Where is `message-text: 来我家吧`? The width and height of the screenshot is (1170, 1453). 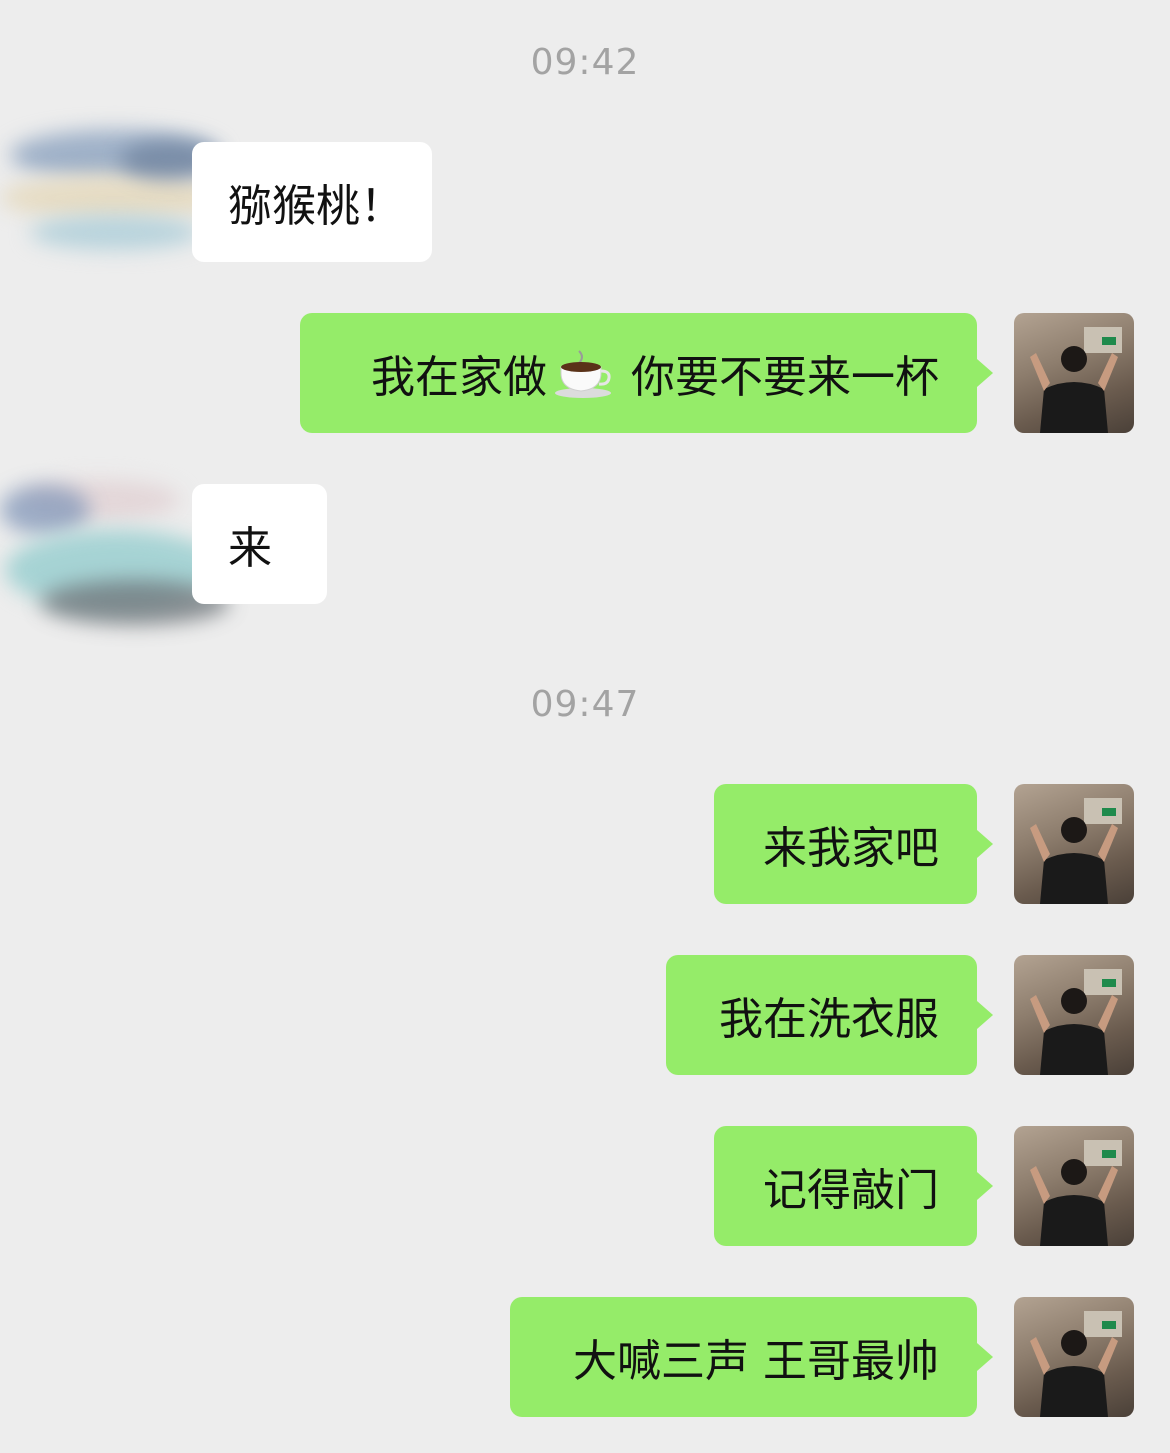 message-text: 来我家吧 is located at coordinates (851, 848).